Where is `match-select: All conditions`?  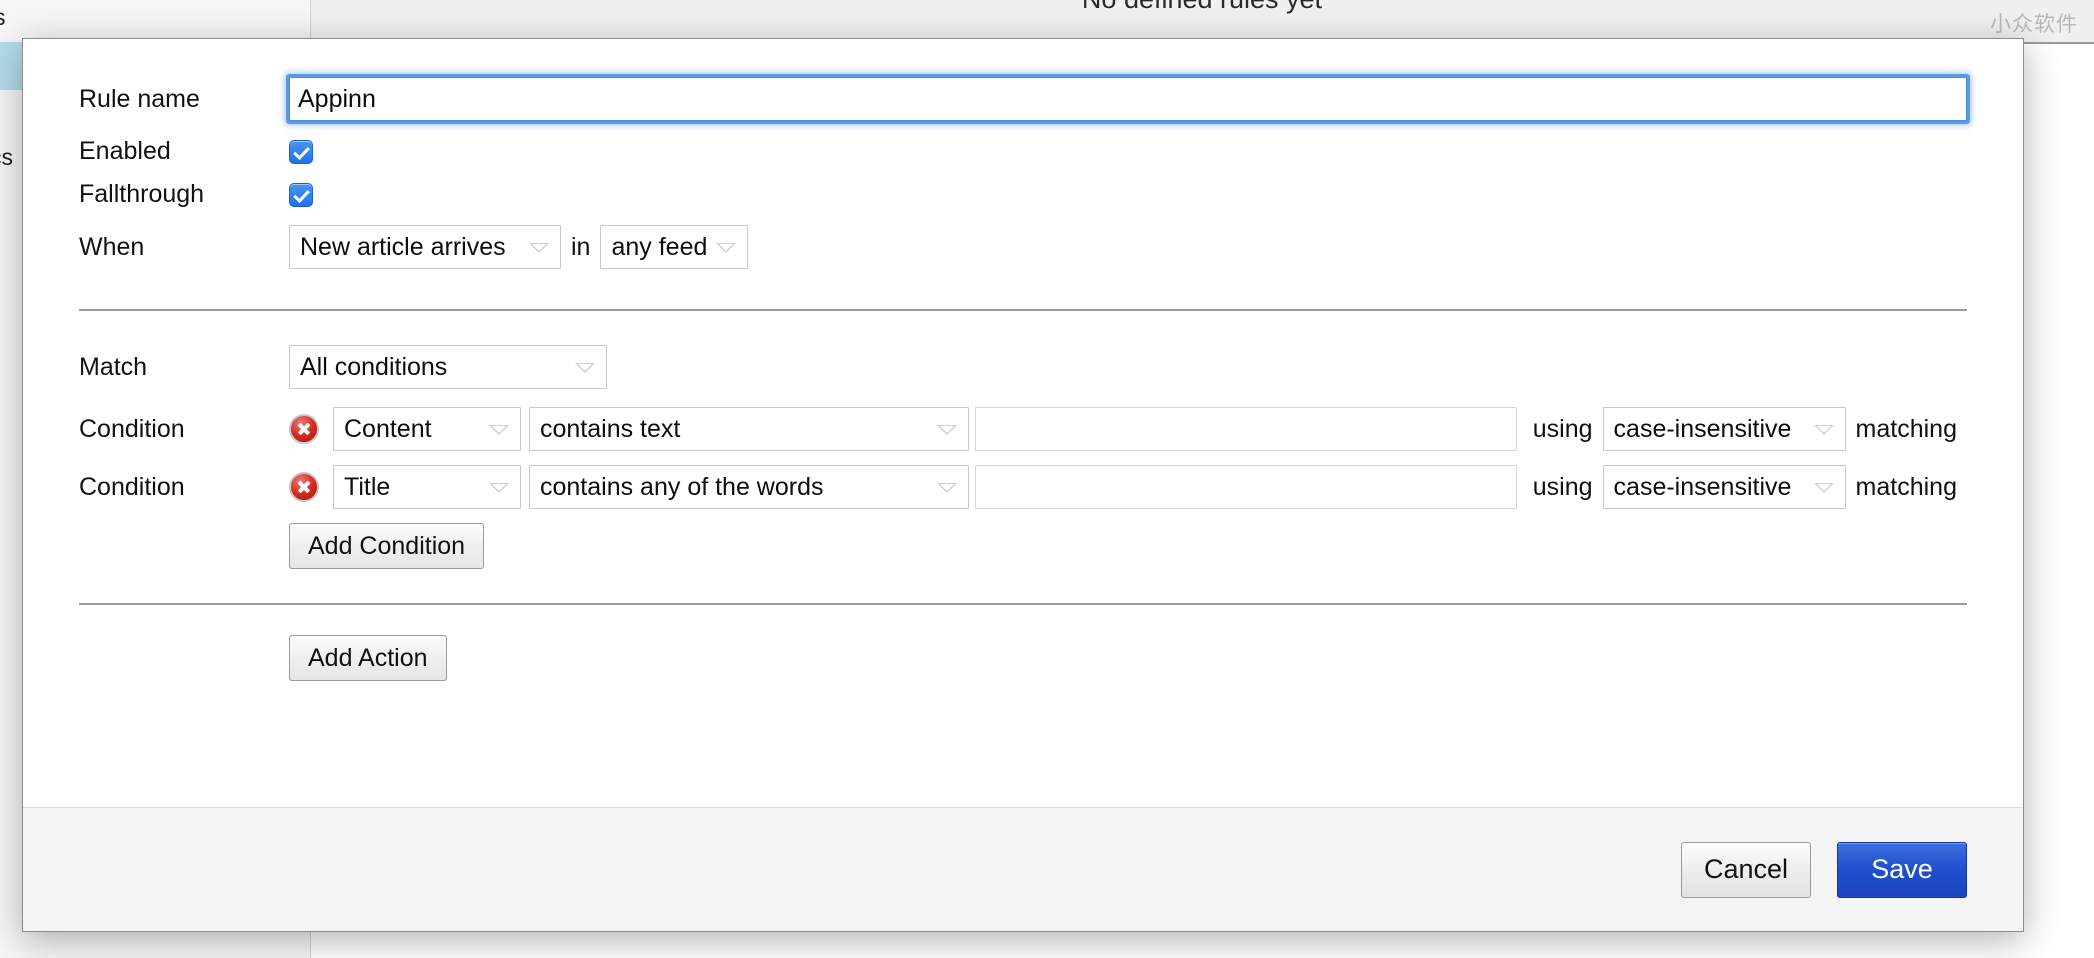
match-select: All conditions is located at coordinates (448, 367).